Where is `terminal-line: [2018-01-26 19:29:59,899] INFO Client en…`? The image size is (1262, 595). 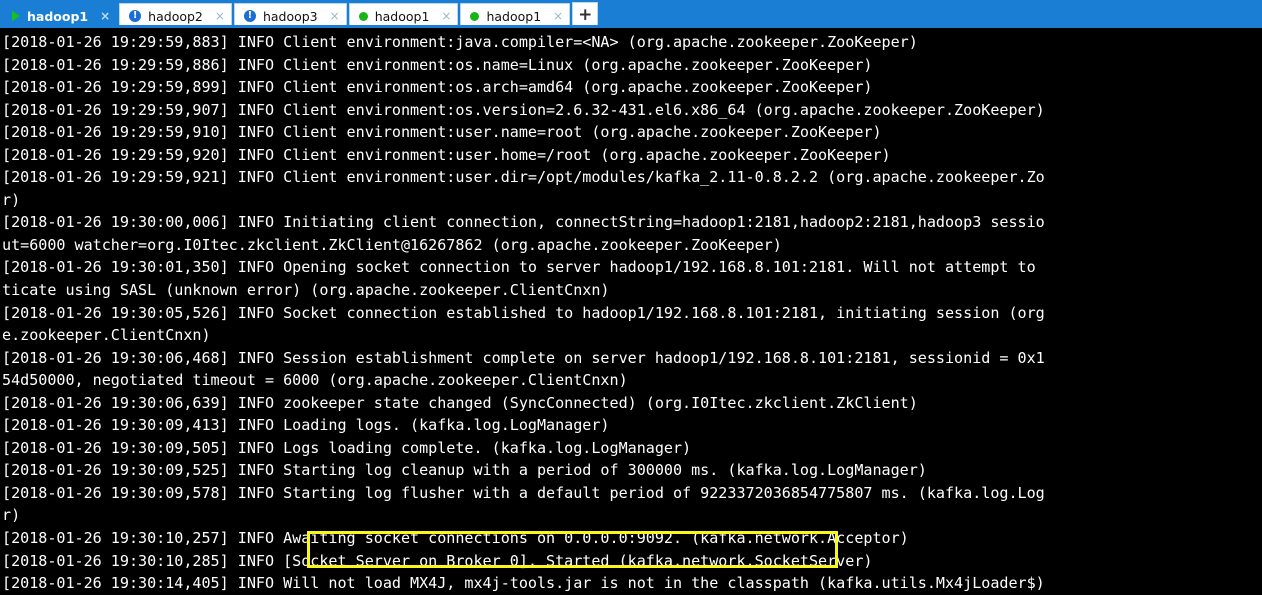 terminal-line: [2018-01-26 19:29:59,899] INFO Client en… is located at coordinates (437, 87).